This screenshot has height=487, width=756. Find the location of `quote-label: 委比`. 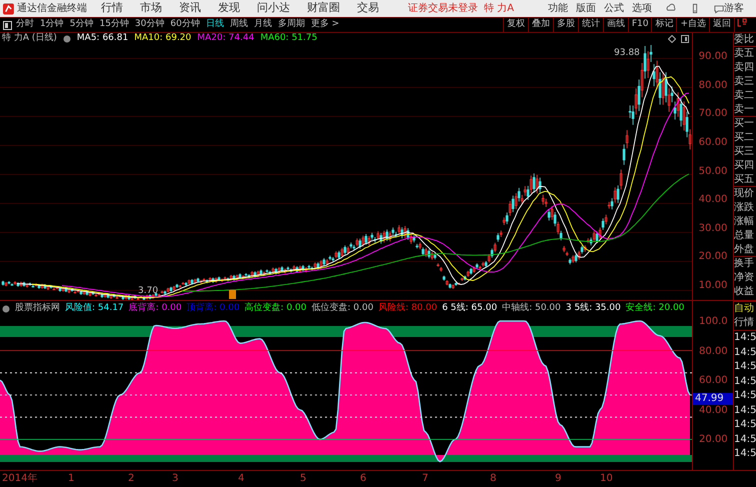

quote-label: 委比 is located at coordinates (745, 40).